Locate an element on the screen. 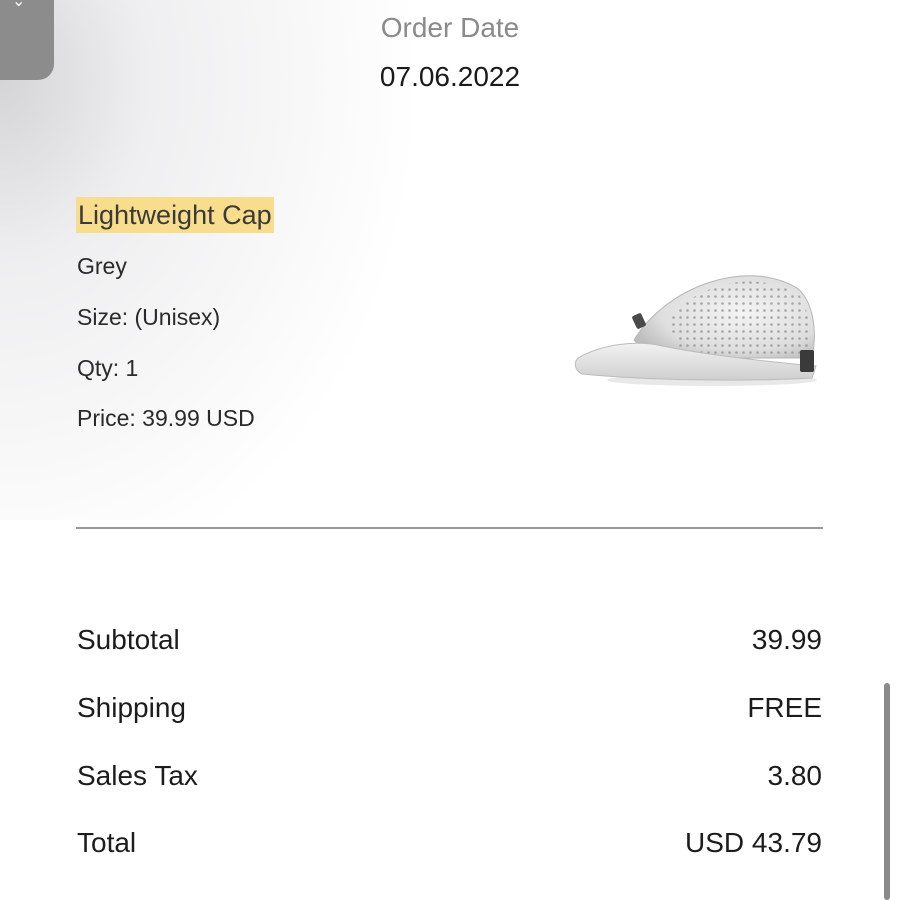 This screenshot has height=900, width=900. order-date-label: Order Date is located at coordinates (450, 27).